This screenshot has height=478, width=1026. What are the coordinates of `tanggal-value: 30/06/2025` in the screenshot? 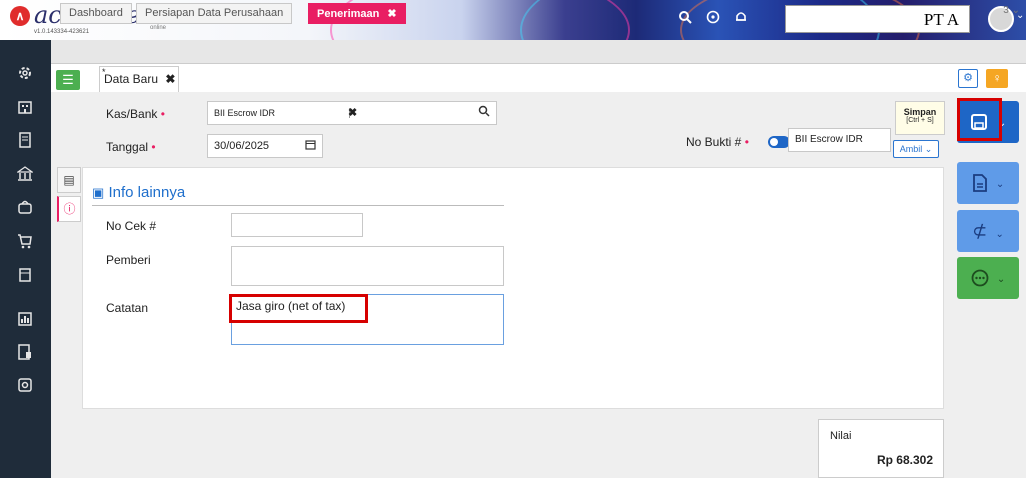 It's located at (242, 146).